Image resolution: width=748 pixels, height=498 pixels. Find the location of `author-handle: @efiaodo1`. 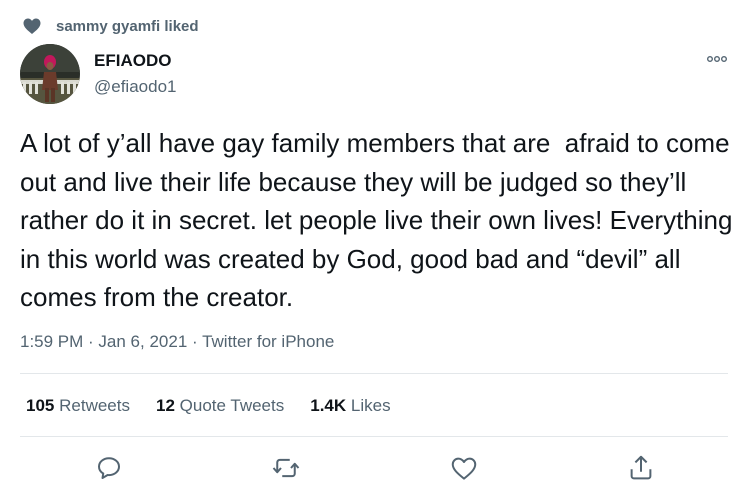

author-handle: @efiaodo1 is located at coordinates (135, 87).